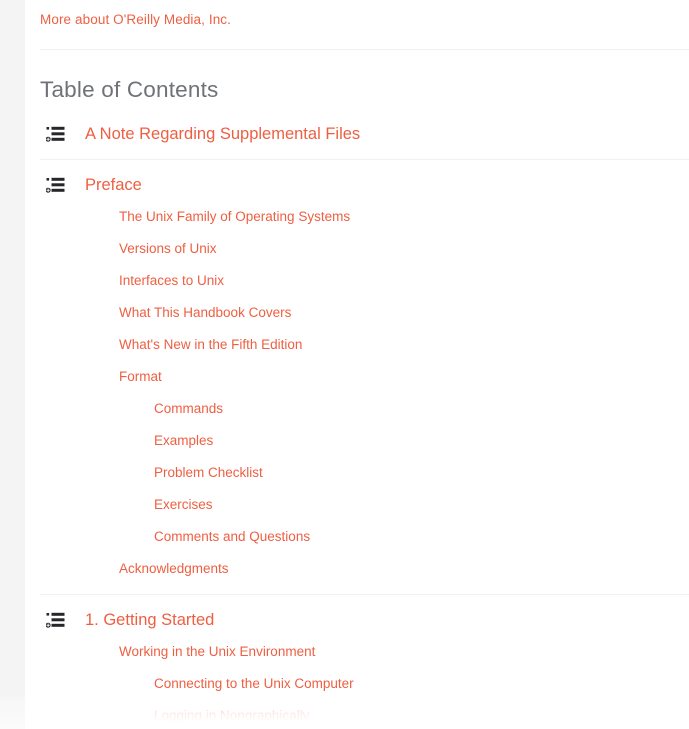  What do you see at coordinates (174, 569) in the screenshot?
I see `toc-link: Acknowledgments` at bounding box center [174, 569].